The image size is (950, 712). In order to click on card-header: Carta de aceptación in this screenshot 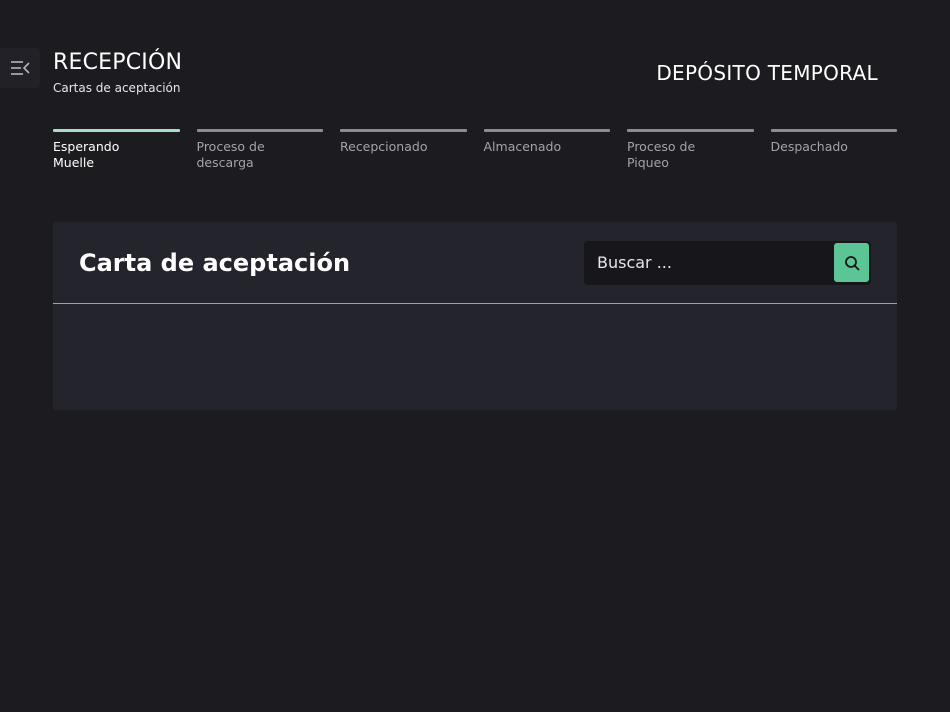, I will do `click(475, 263)`.